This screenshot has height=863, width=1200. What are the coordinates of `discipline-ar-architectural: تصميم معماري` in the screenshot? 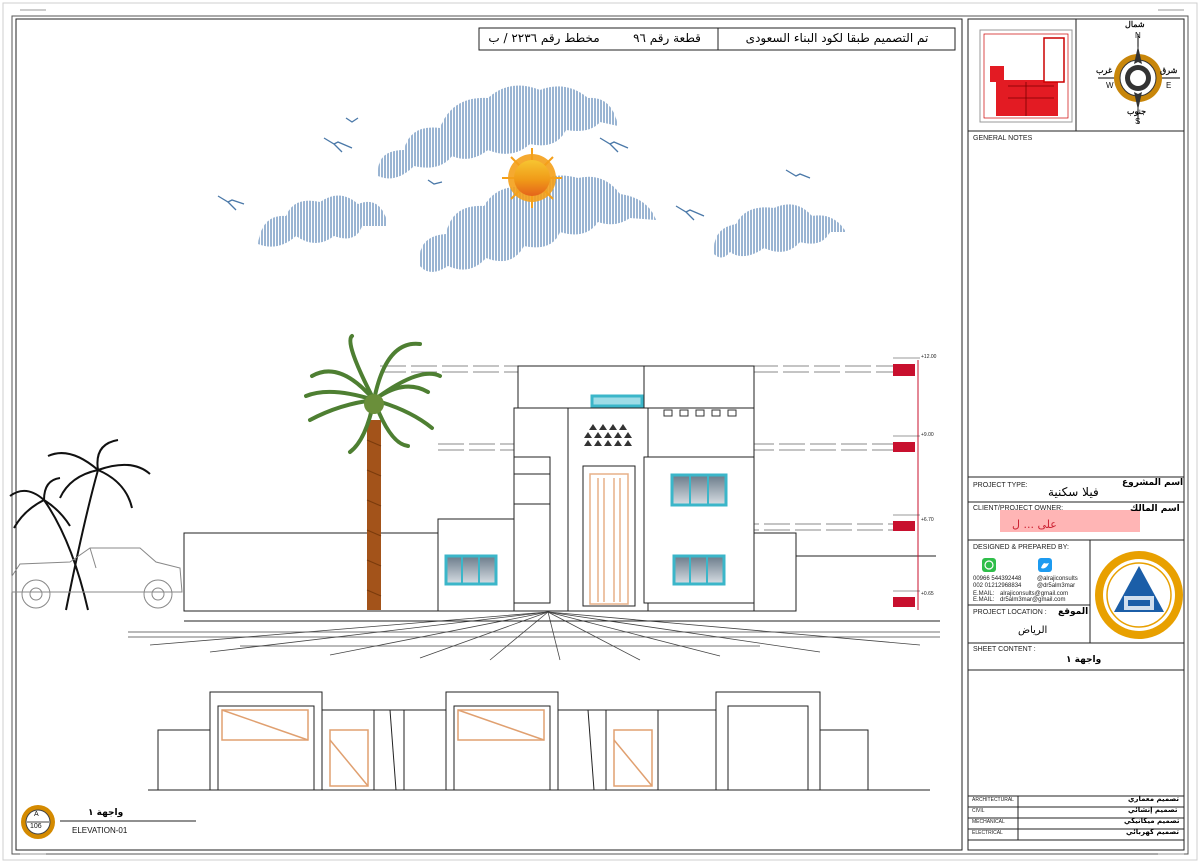 It's located at (1154, 799).